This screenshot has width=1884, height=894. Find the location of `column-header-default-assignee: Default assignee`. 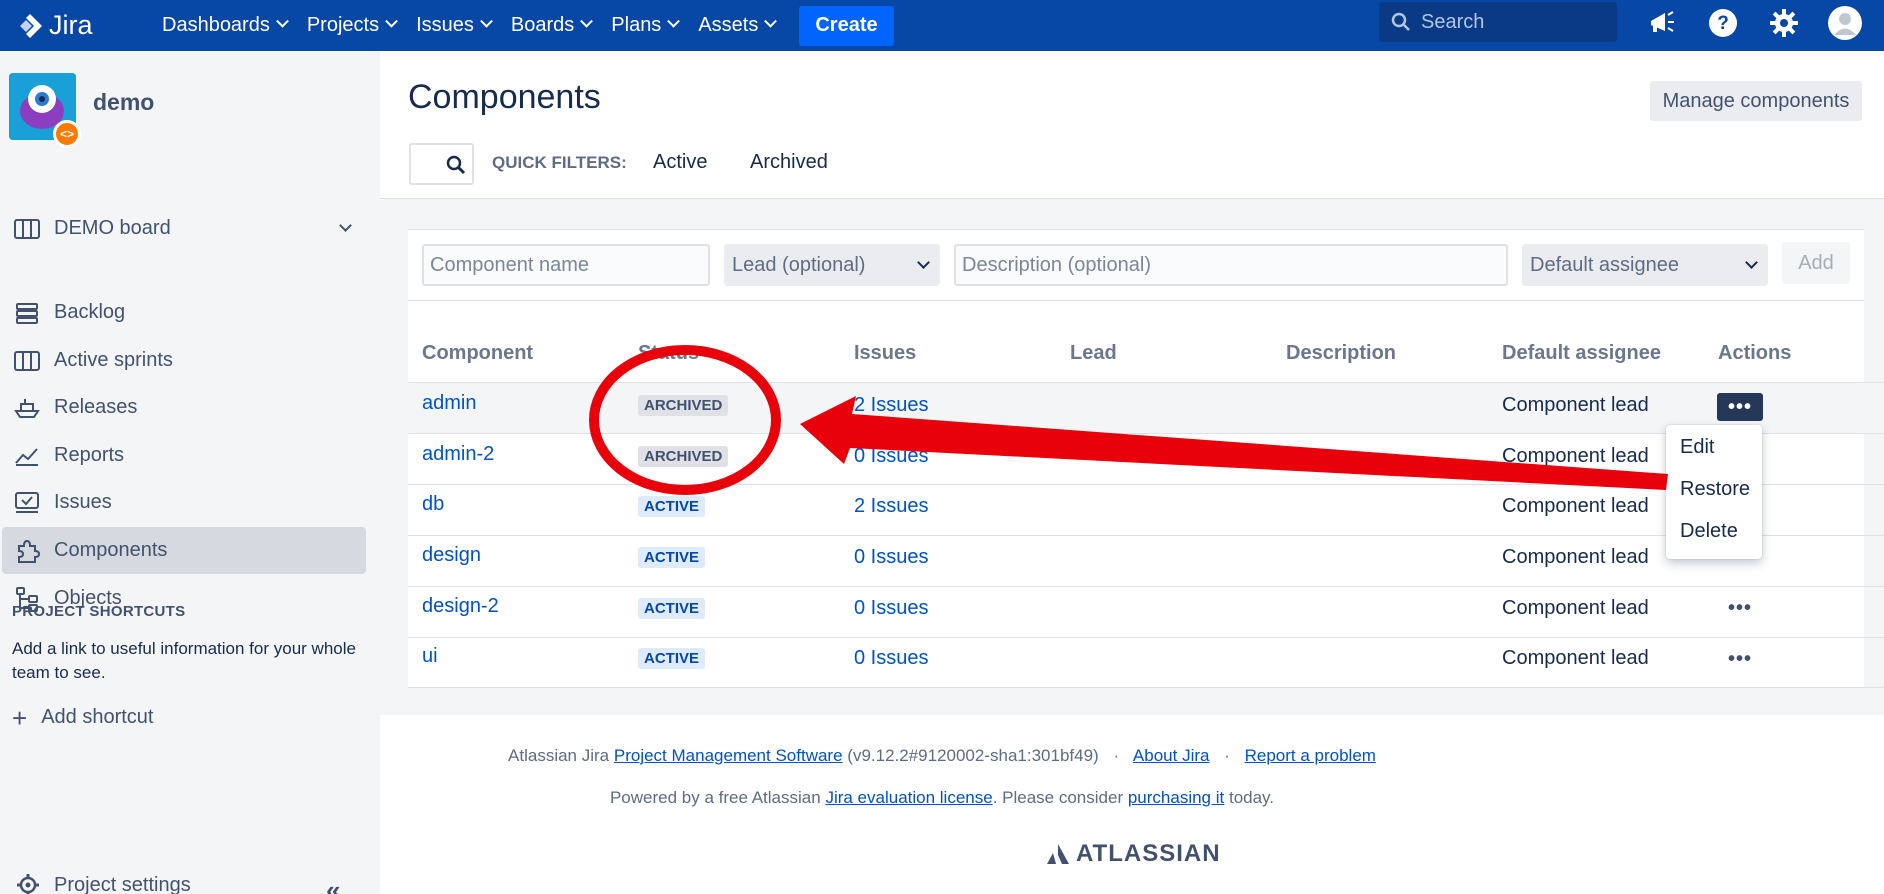

column-header-default-assignee: Default assignee is located at coordinates (1581, 353).